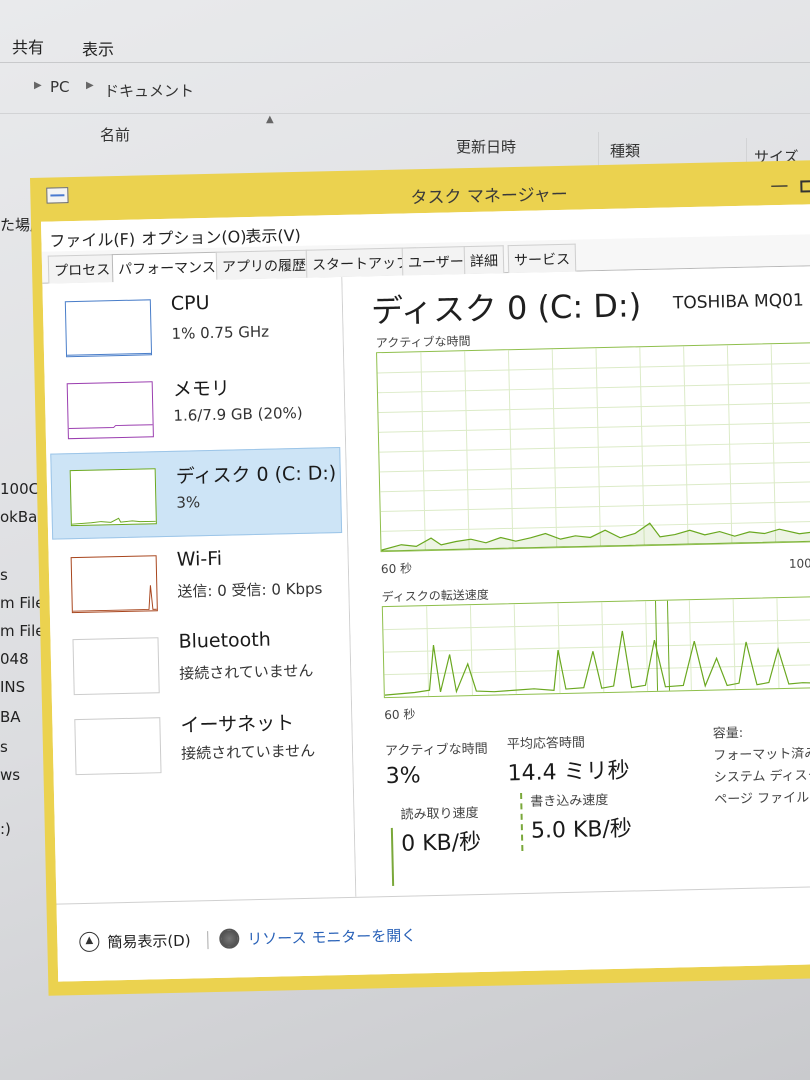  Describe the element at coordinates (12, 687) in the screenshot. I see `nav-pane-item: INS` at that location.